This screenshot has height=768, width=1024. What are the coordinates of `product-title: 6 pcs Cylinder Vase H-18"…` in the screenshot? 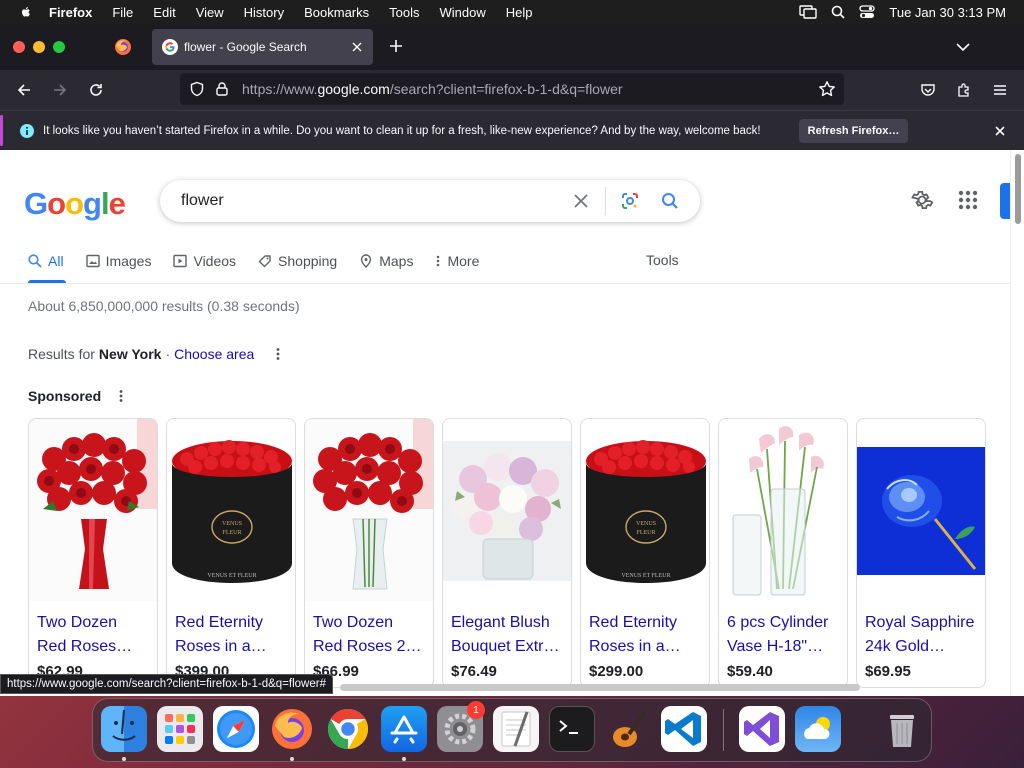 It's located at (783, 635).